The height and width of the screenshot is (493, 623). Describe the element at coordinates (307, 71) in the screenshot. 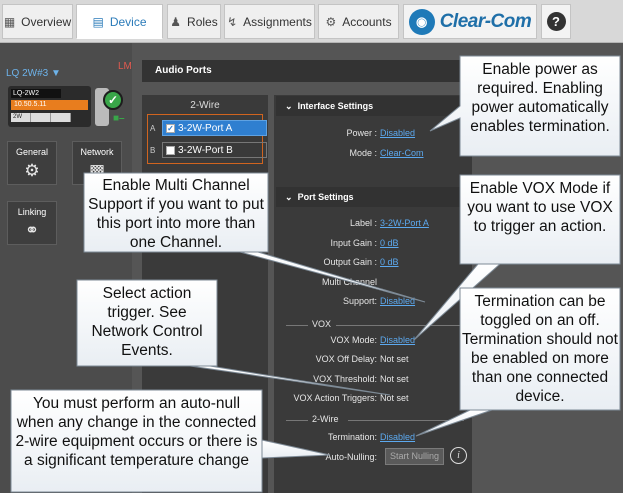

I see `page-title: Audio Ports` at that location.